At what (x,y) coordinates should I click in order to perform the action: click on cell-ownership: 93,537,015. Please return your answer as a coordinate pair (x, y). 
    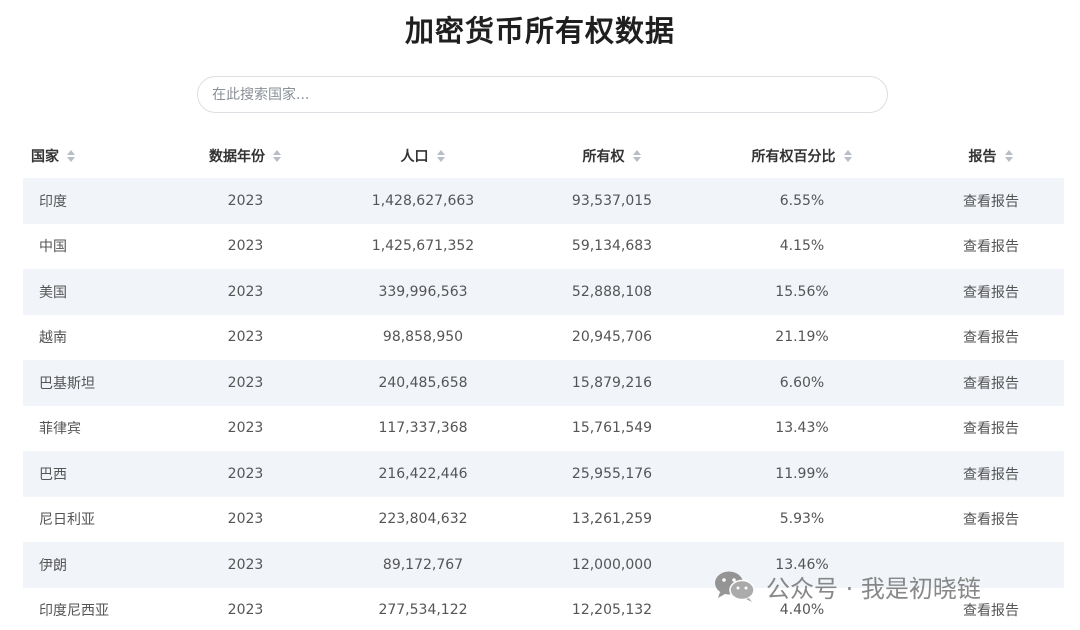
    Looking at the image, I should click on (612, 201).